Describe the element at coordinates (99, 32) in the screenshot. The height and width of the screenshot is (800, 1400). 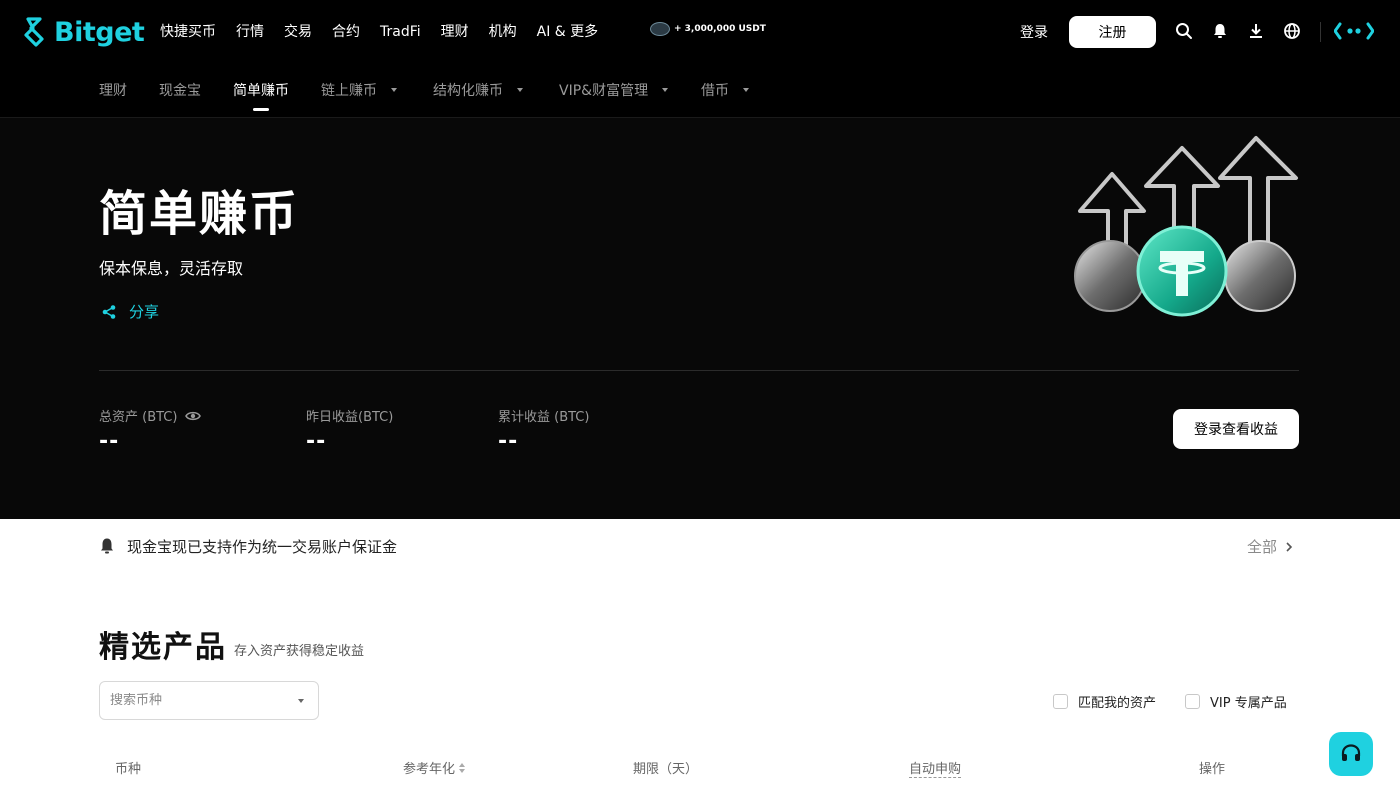
I see `logo-text: Bitget` at that location.